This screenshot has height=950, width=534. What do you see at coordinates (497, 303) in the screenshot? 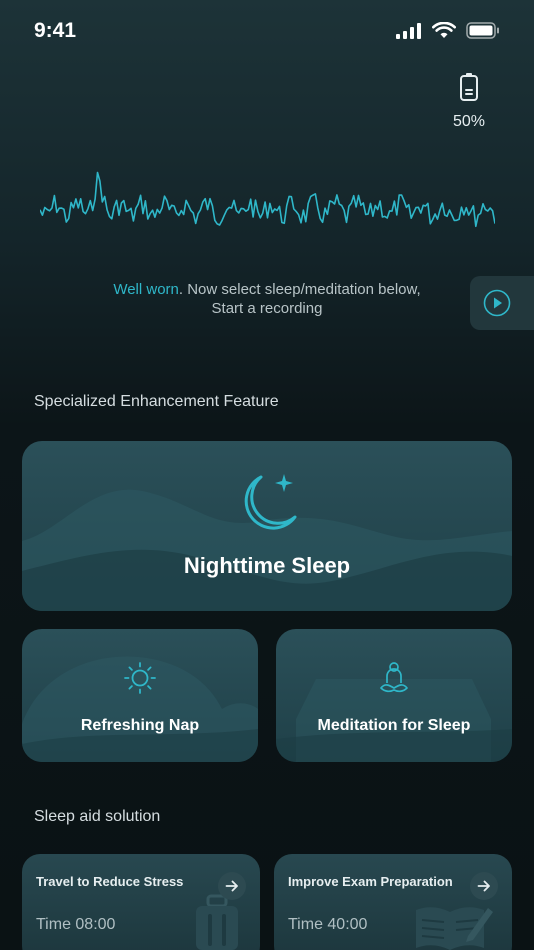
I see `play-icon` at bounding box center [497, 303].